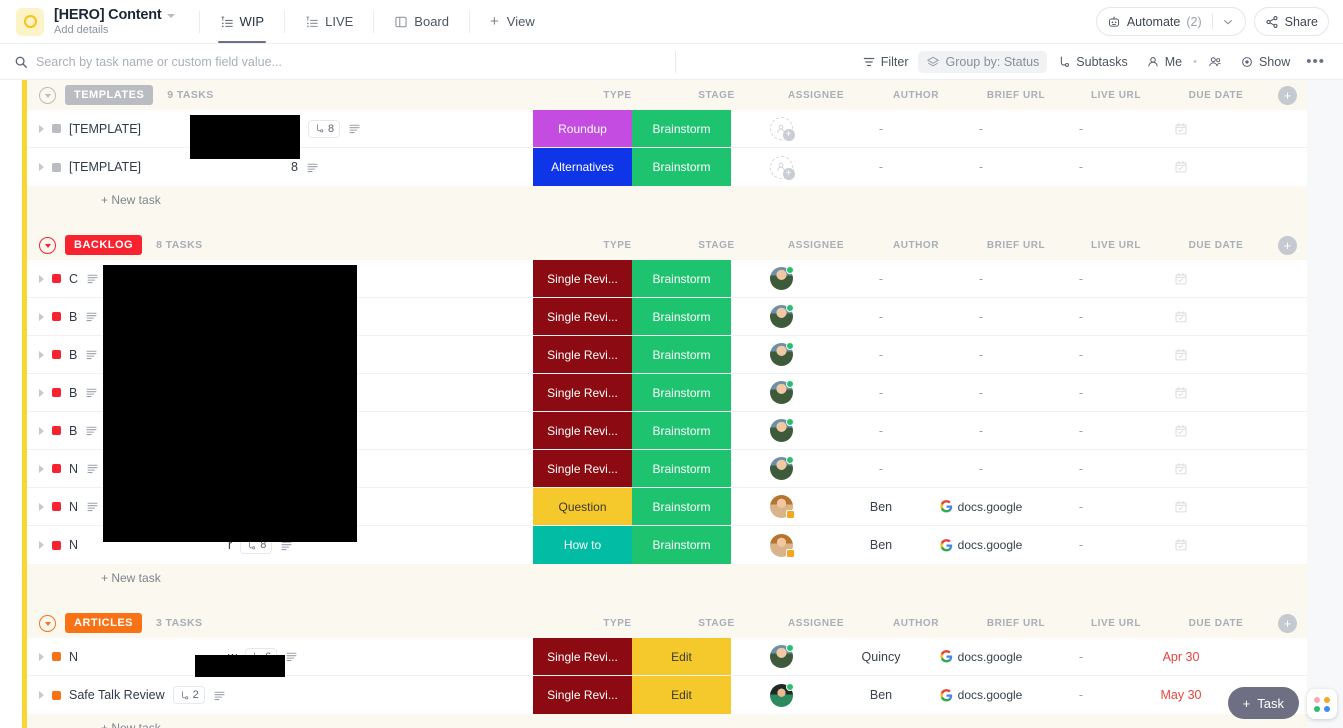 The width and height of the screenshot is (1343, 728). What do you see at coordinates (1215, 62) in the screenshot?
I see `assignees-filter-button` at bounding box center [1215, 62].